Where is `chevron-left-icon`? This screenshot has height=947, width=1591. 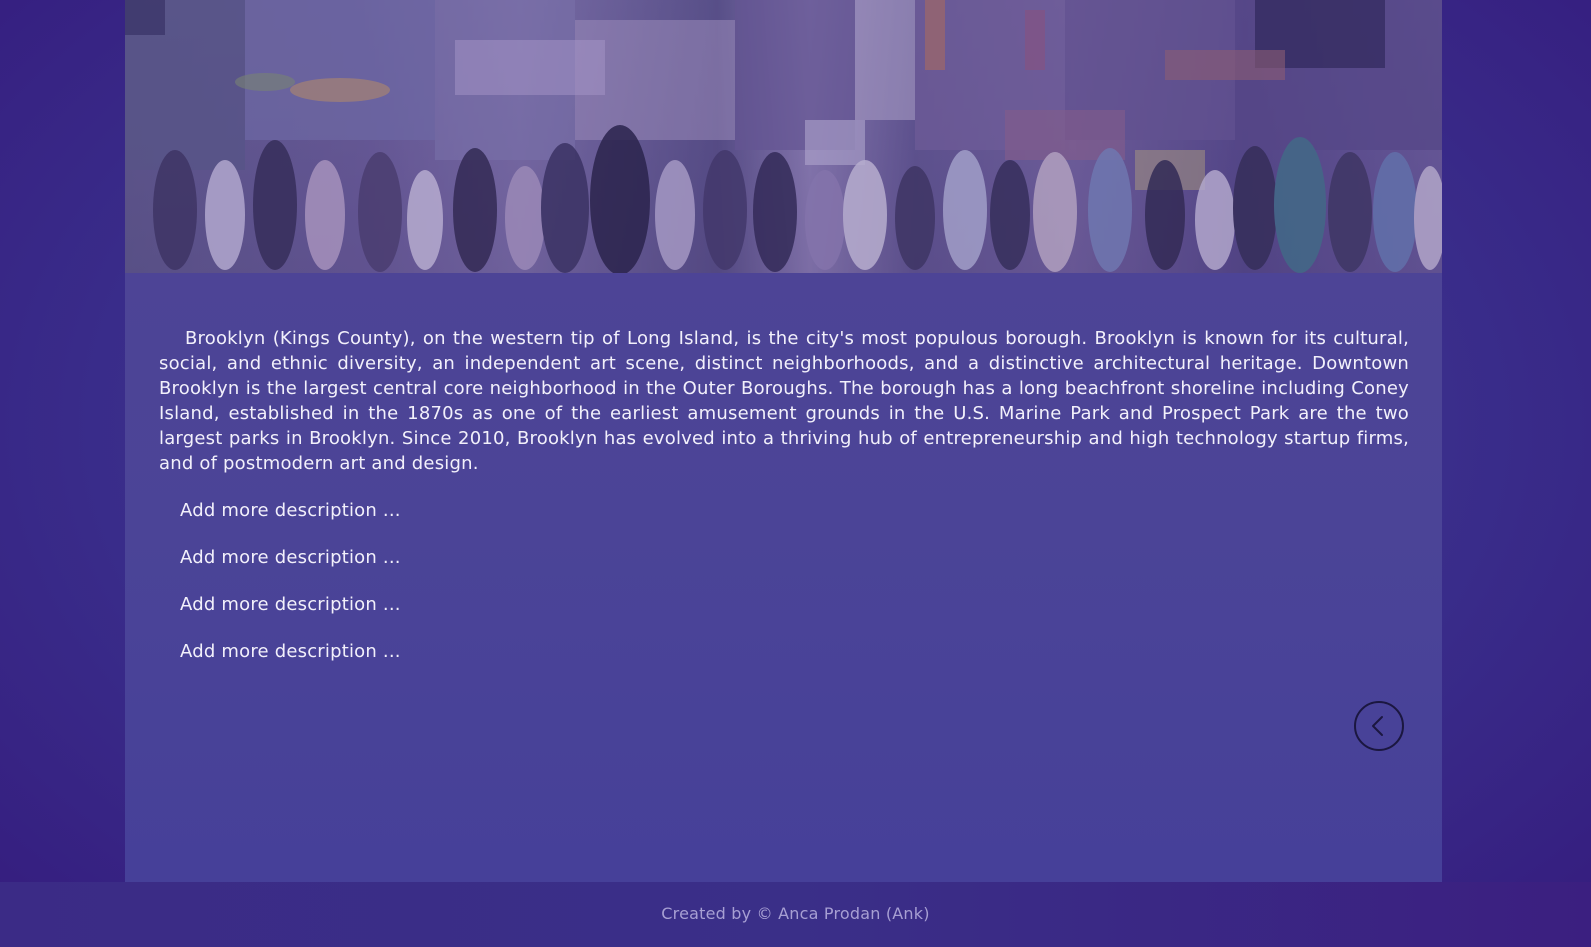 chevron-left-icon is located at coordinates (1377, 726).